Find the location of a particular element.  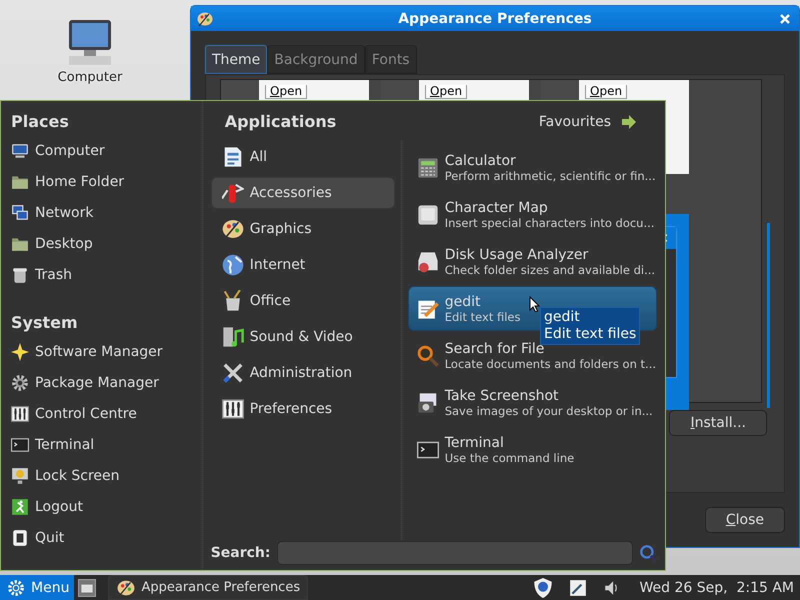

camera-icon is located at coordinates (427, 403).